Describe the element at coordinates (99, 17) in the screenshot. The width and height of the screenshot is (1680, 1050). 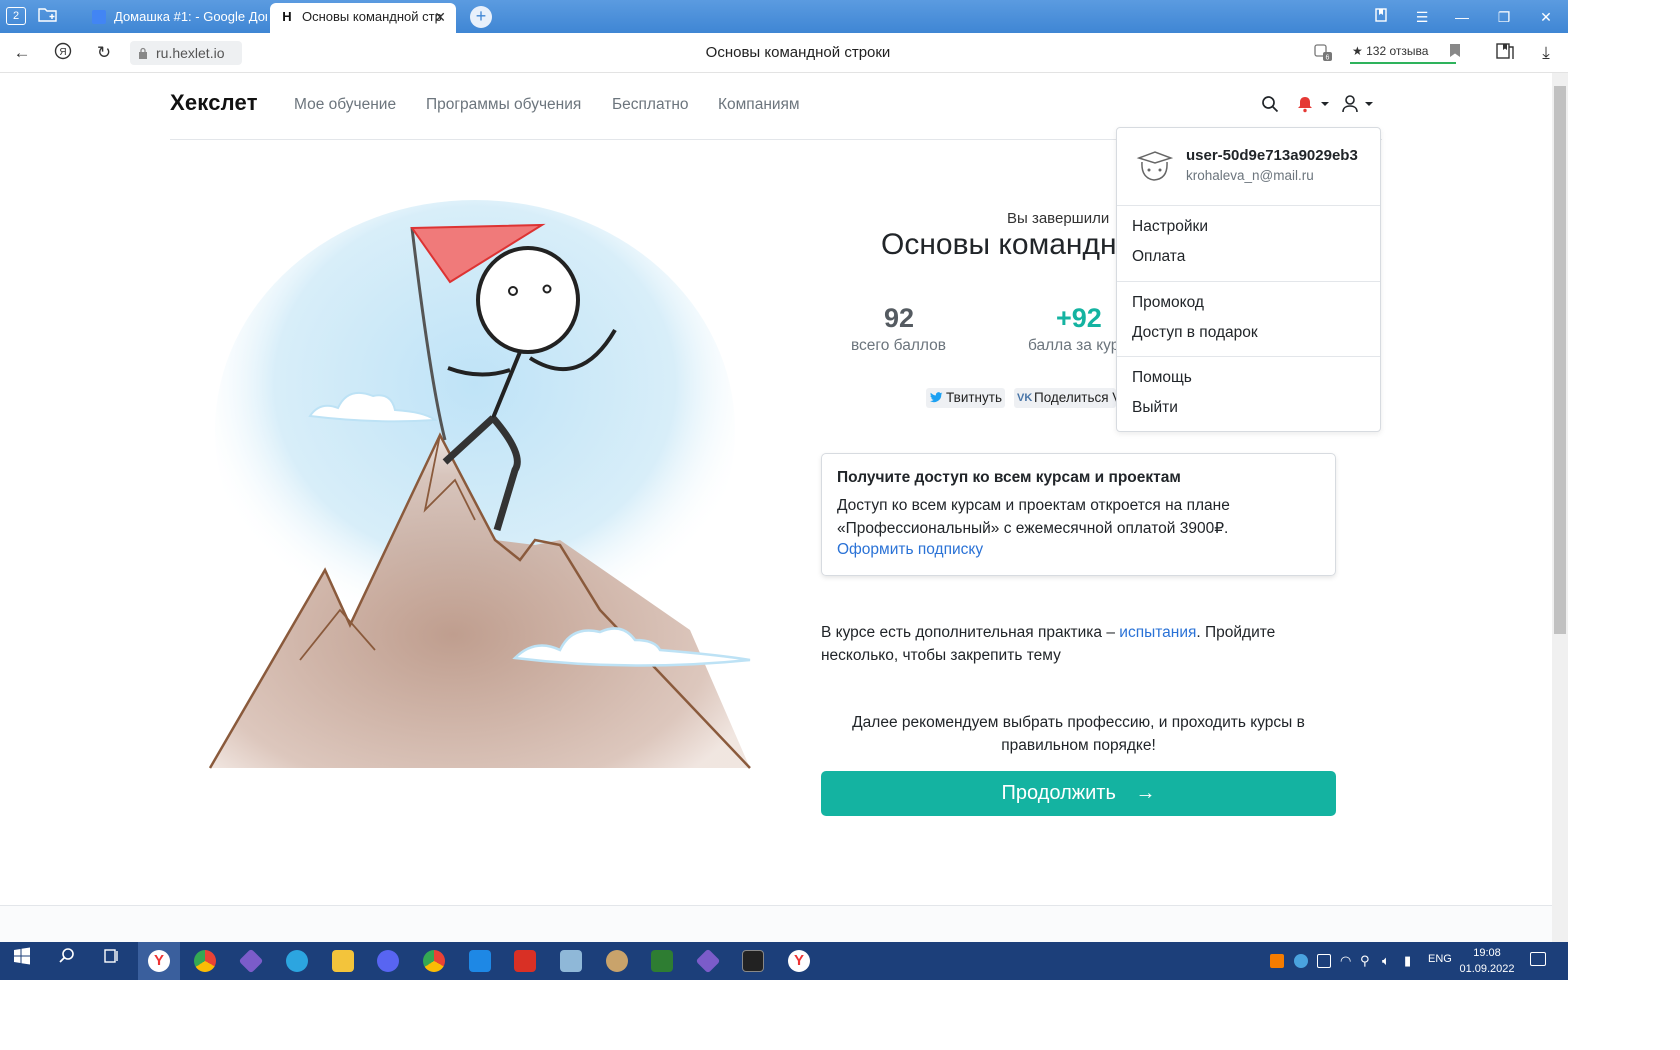
I see `google-docs-icon` at that location.